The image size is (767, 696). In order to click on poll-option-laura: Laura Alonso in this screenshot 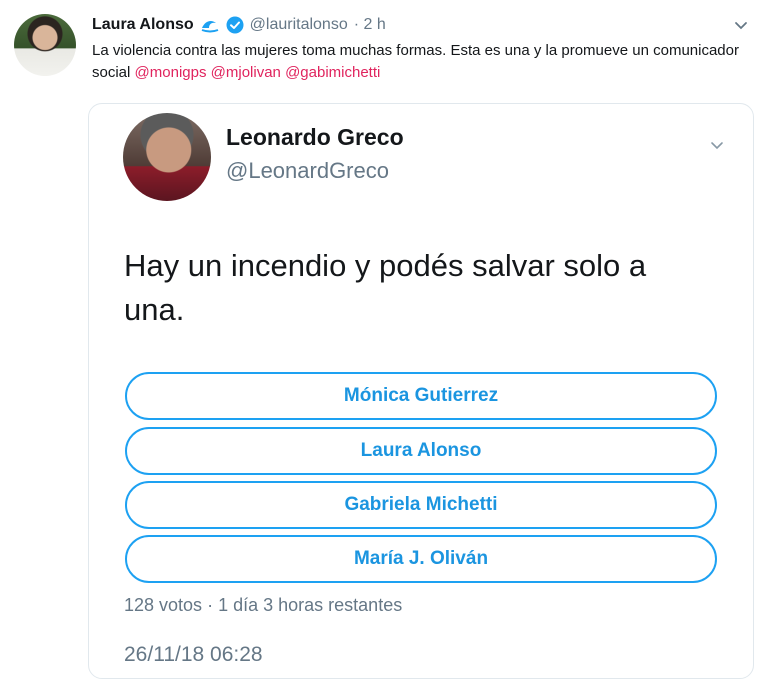, I will do `click(421, 451)`.